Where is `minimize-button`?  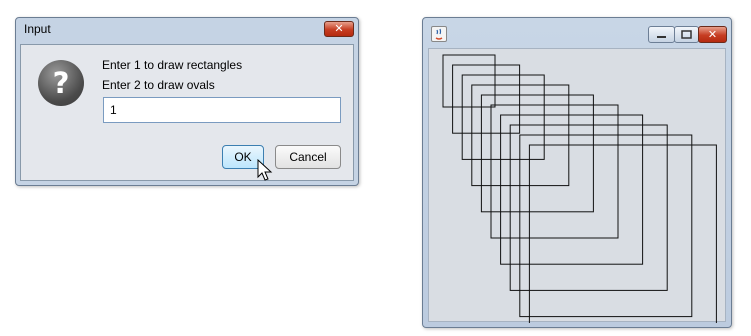
minimize-button is located at coordinates (661, 34).